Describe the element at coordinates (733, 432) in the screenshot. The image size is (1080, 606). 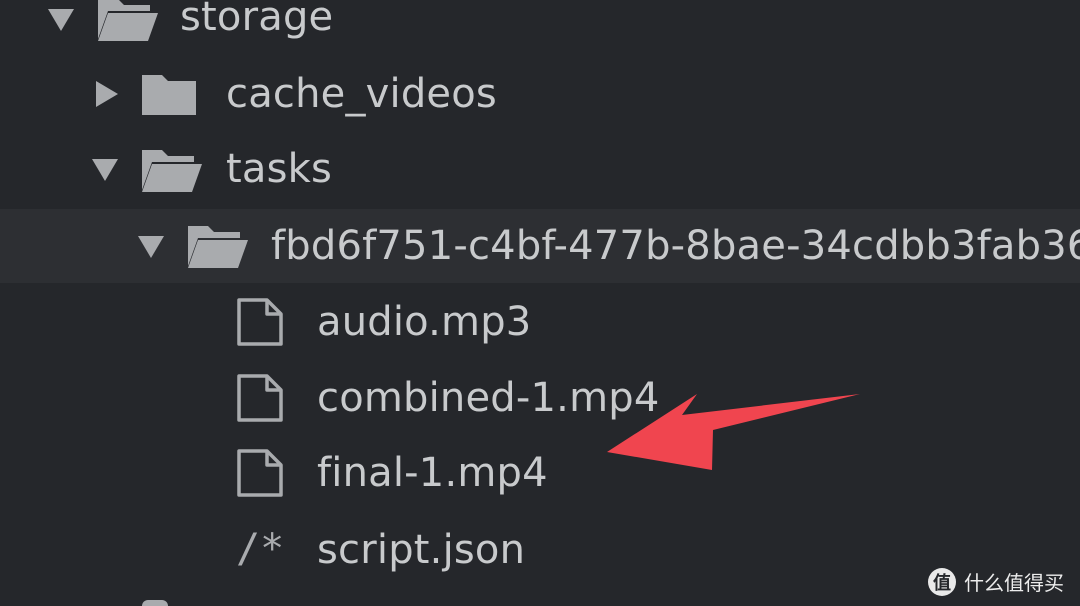
I see `annotation-arrow-icon` at that location.